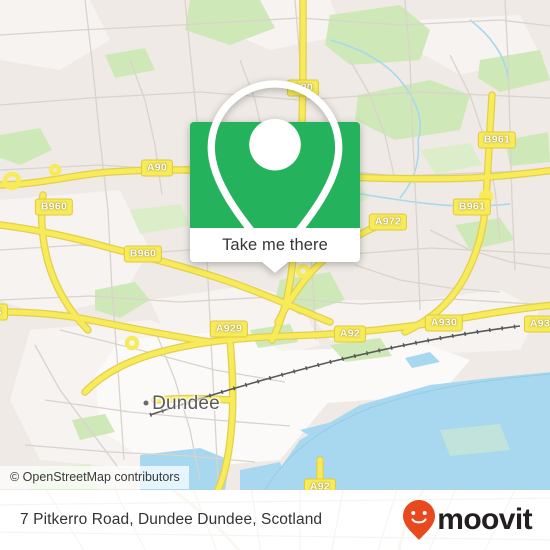 This screenshot has height=550, width=550. I want to click on road-shield-a972: A972, so click(388, 222).